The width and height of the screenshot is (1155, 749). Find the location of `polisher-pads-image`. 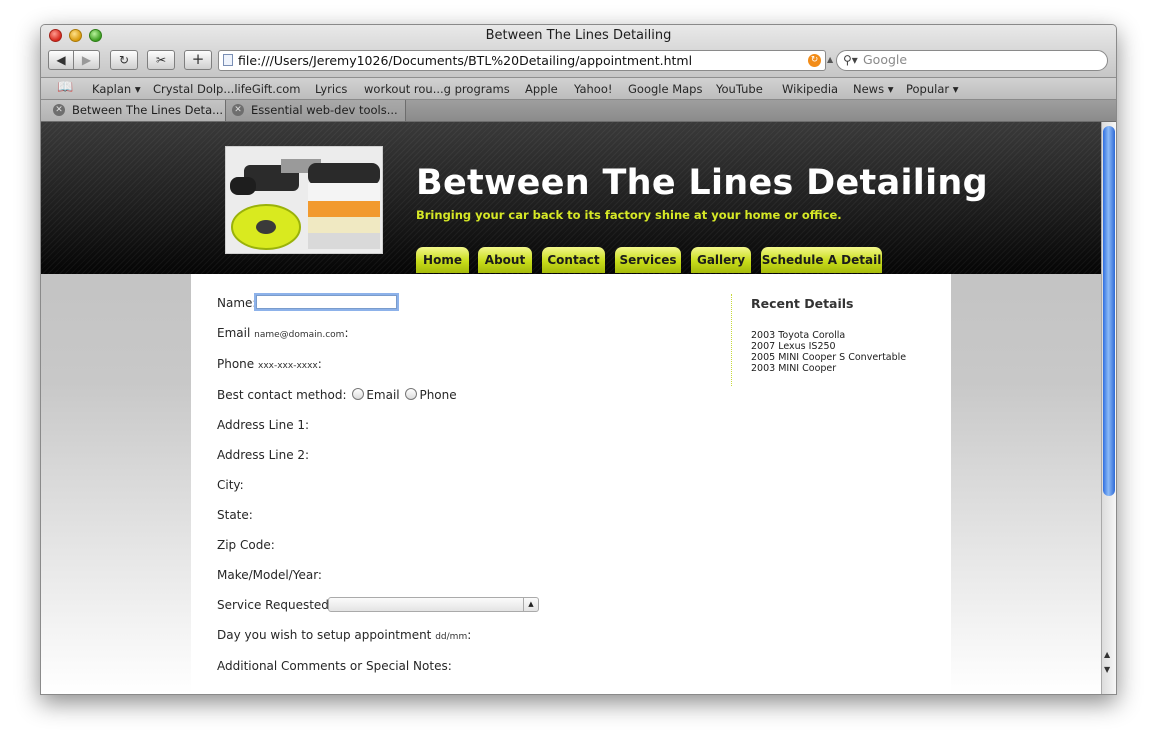

polisher-pads-image is located at coordinates (304, 200).